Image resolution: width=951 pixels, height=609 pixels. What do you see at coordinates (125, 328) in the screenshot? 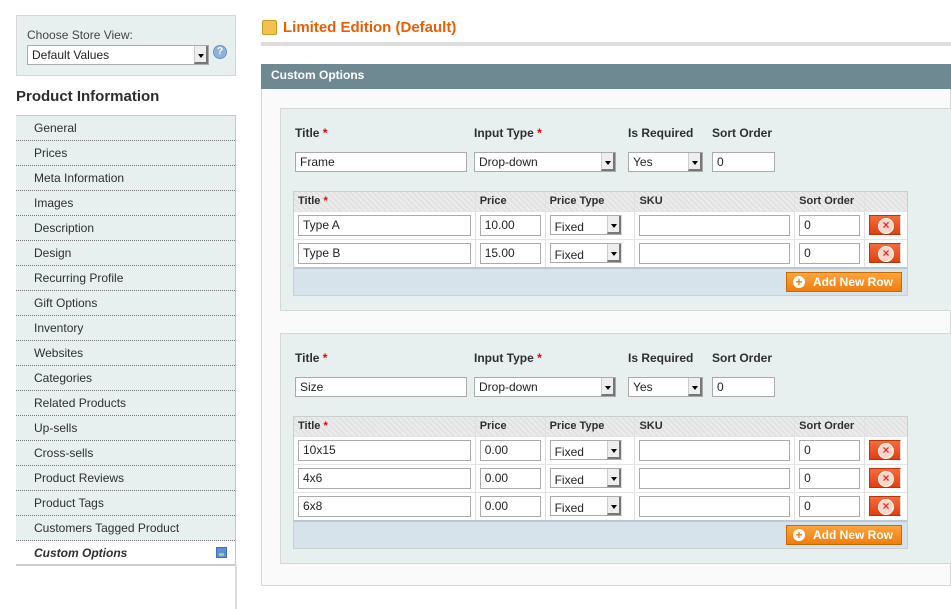
I see `sidebar-item-inventory: Inventory` at bounding box center [125, 328].